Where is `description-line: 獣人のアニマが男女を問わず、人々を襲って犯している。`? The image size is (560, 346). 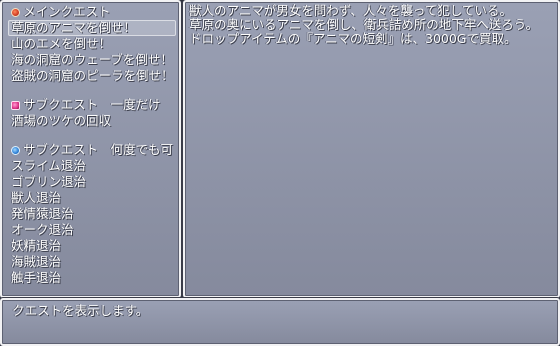 description-line: 獣人のアニマが男女を問わず、人々を襲って犯している。 is located at coordinates (350, 10).